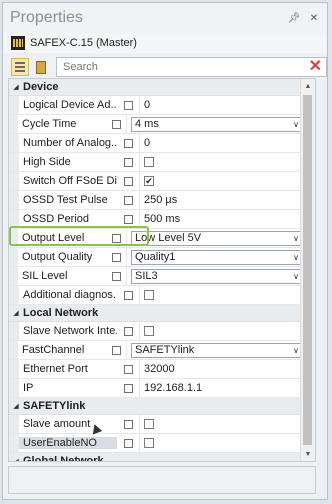 The height and width of the screenshot is (504, 332). Describe the element at coordinates (217, 276) in the screenshot. I see `value-dropdown: SIL3 ∨` at that location.